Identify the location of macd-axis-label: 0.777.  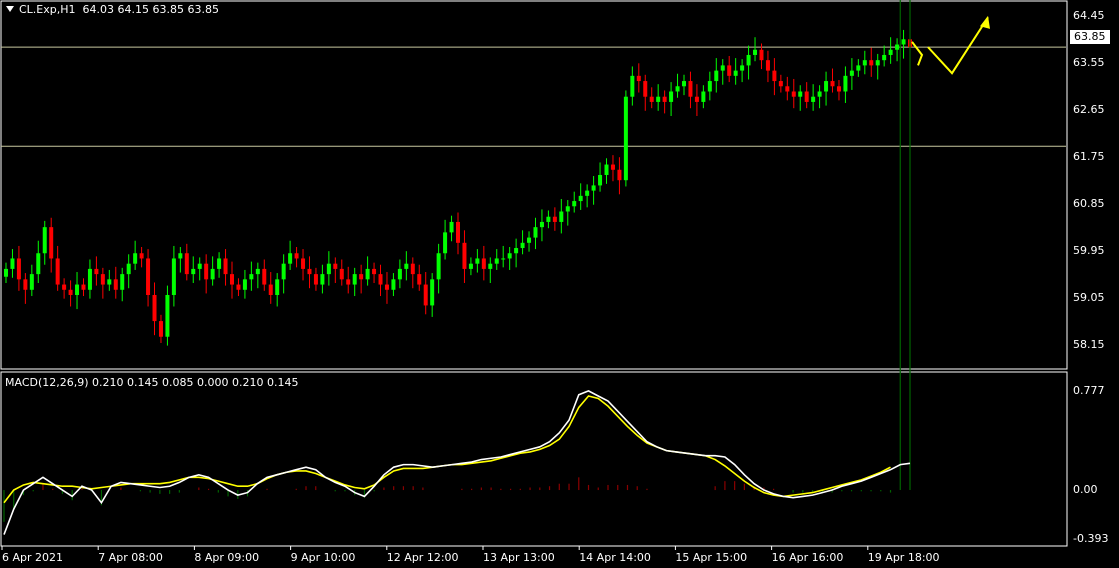
(1089, 391).